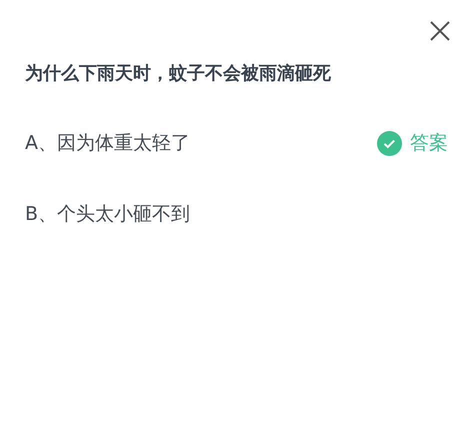  Describe the element at coordinates (389, 143) in the screenshot. I see `check-icon` at that location.